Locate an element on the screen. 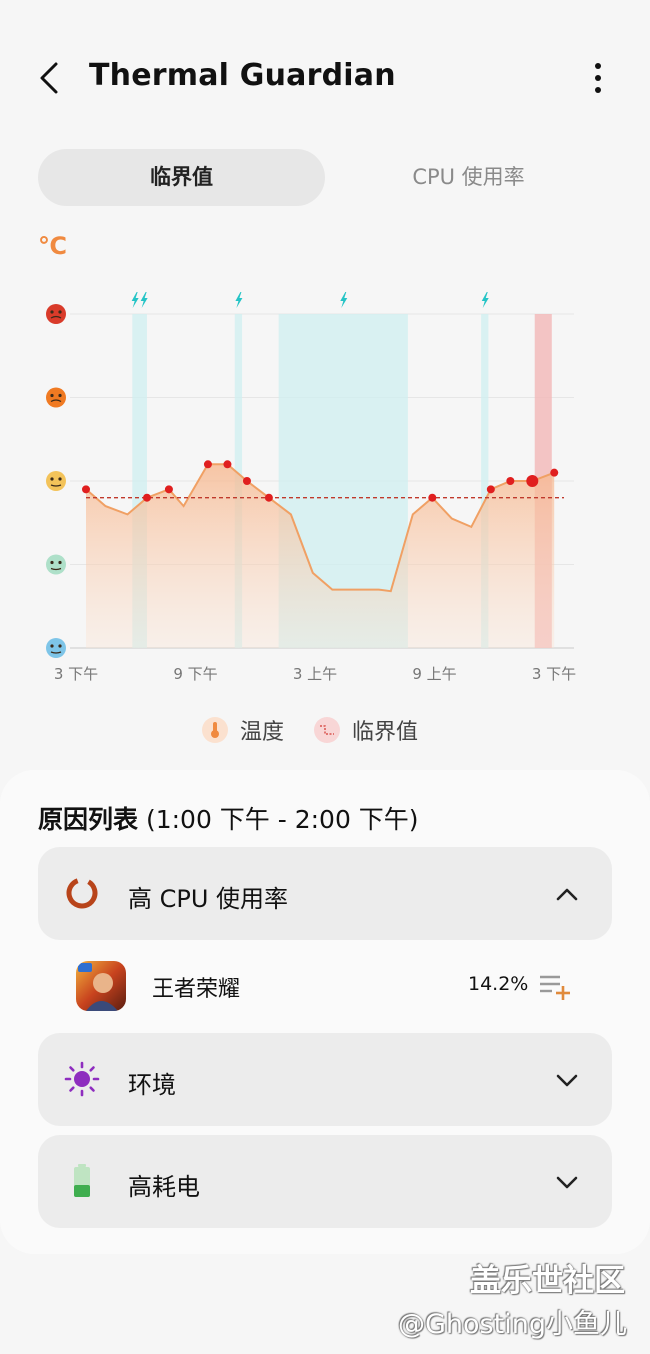 This screenshot has width=650, height=1354. neutral-face-icon is located at coordinates (56, 481).